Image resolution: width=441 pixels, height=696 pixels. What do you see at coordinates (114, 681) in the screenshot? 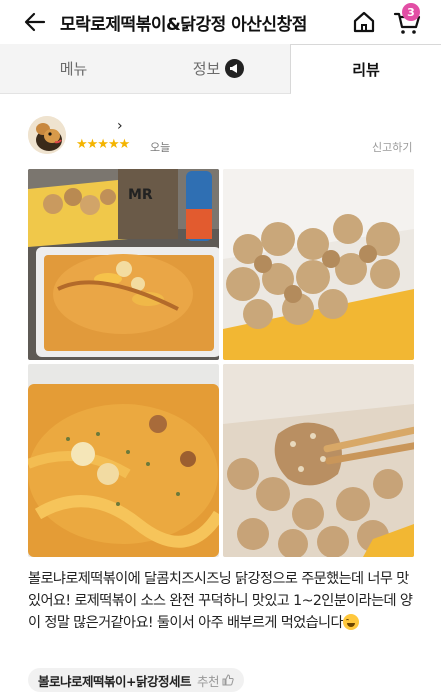
I see `ordered-menu-name: 볼로냐로제떡볶이+닭강정세트` at bounding box center [114, 681].